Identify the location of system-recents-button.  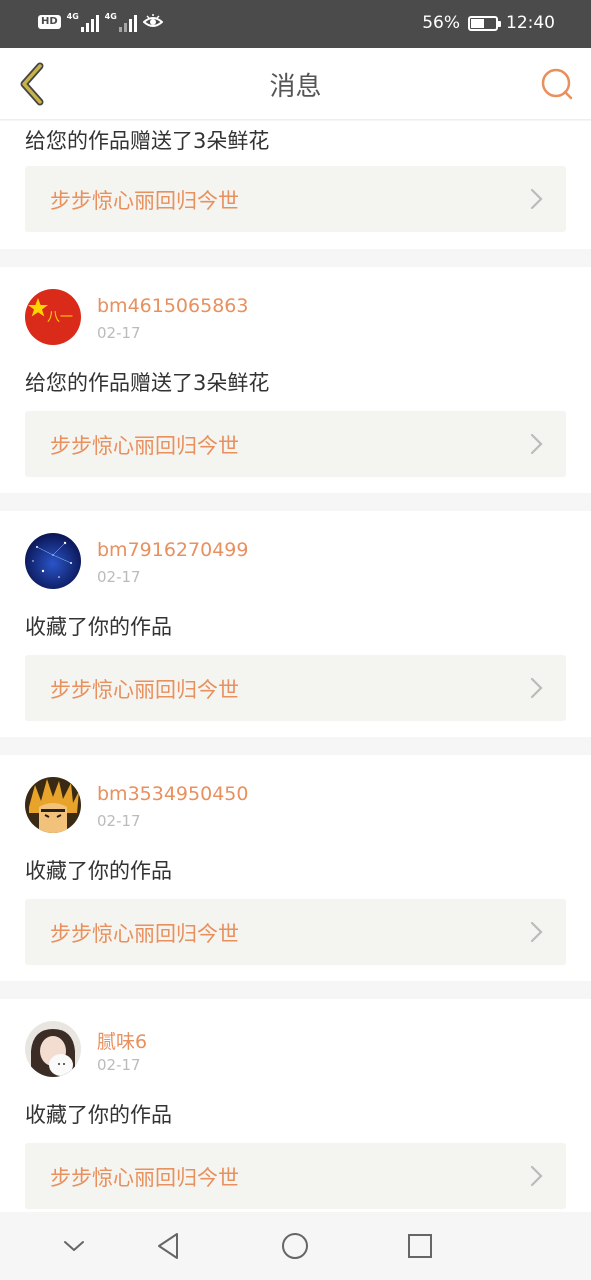
(420, 1246).